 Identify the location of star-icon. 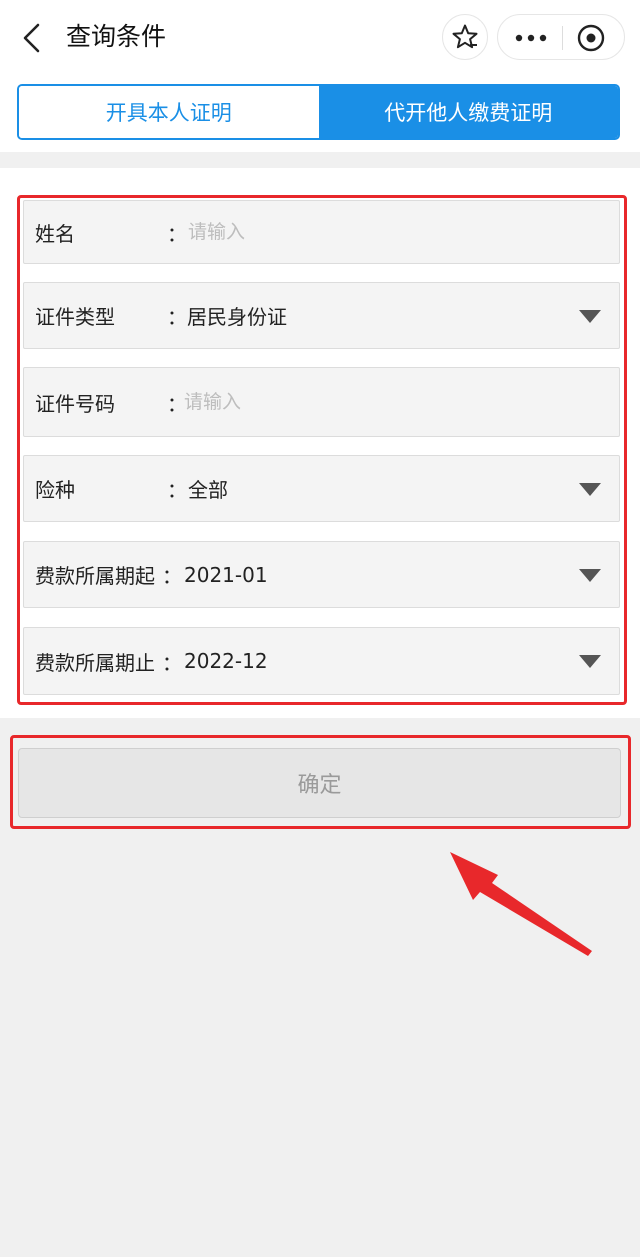
(465, 36).